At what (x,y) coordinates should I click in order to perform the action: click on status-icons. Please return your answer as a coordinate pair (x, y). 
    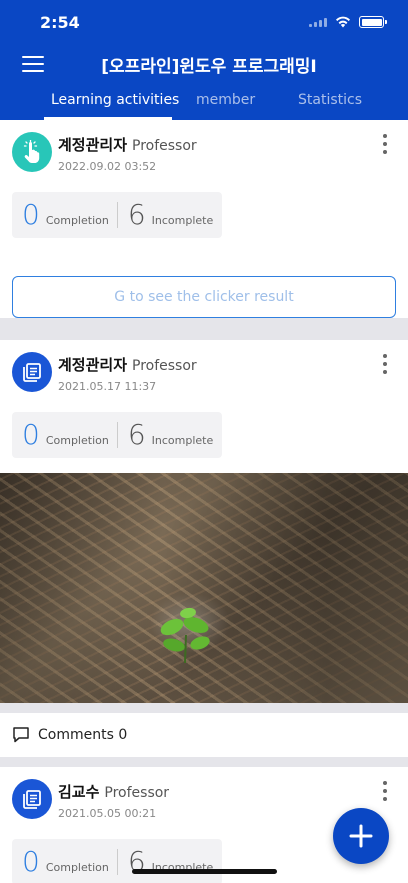
    Looking at the image, I should click on (348, 22).